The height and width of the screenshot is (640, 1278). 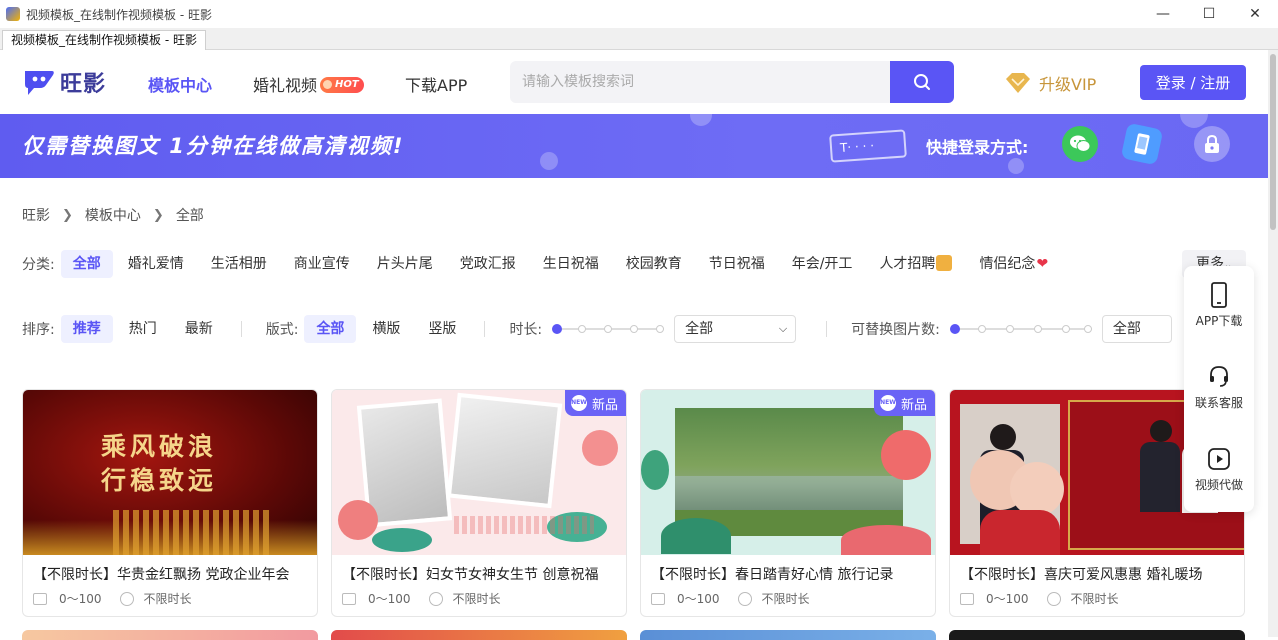 I want to click on search-input, so click(x=700, y=82).